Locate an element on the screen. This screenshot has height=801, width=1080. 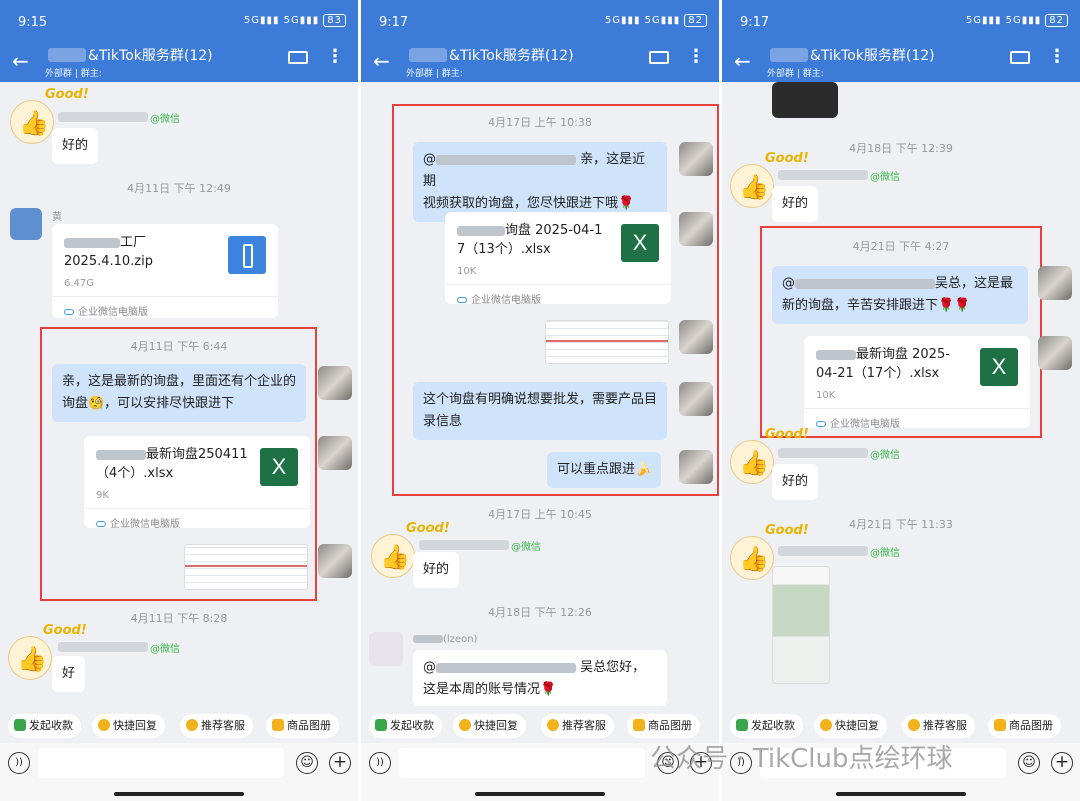
file-name: 询盘 2025-04-1 7（13个）.xlsx is located at coordinates (530, 240).